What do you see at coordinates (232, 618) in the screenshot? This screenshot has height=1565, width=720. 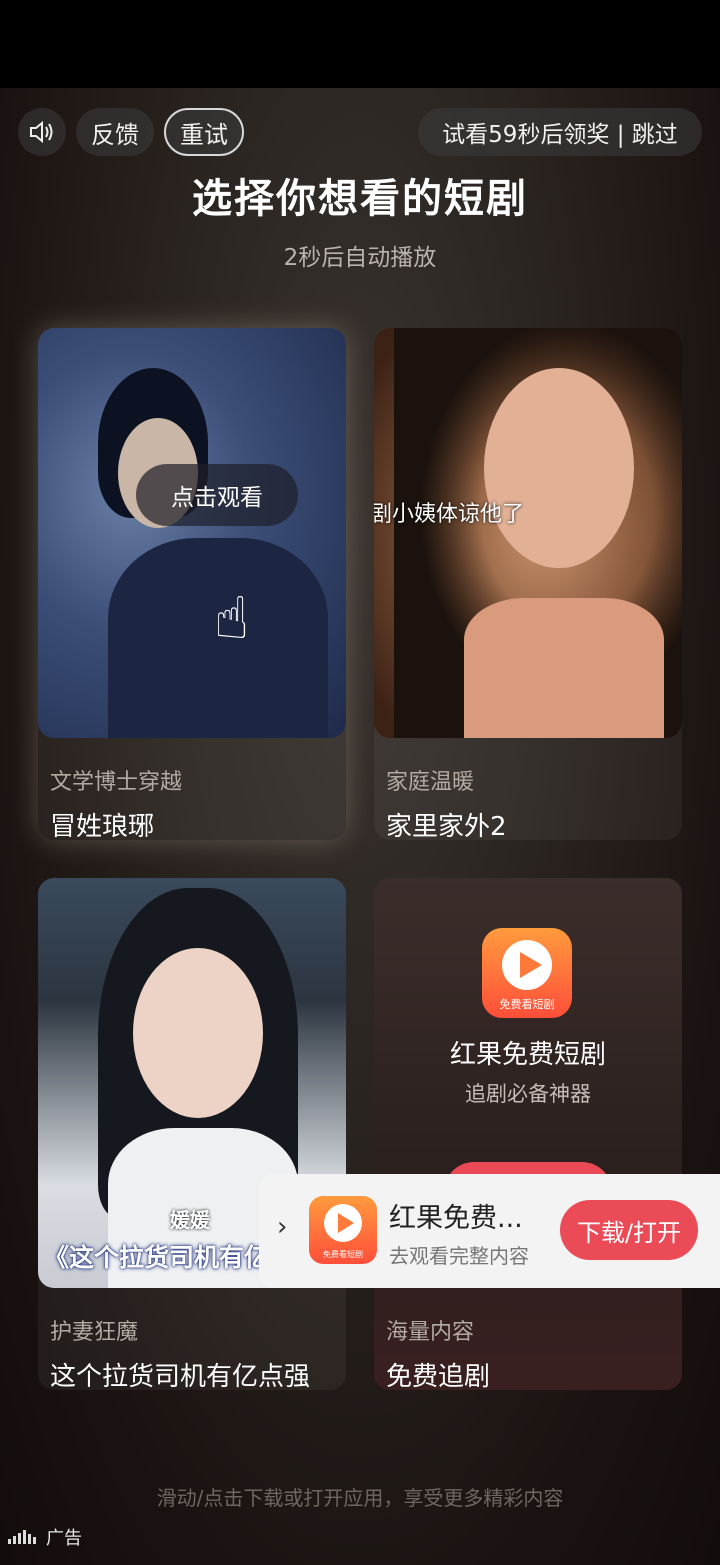 I see `hand-pointer-icon: ☝` at bounding box center [232, 618].